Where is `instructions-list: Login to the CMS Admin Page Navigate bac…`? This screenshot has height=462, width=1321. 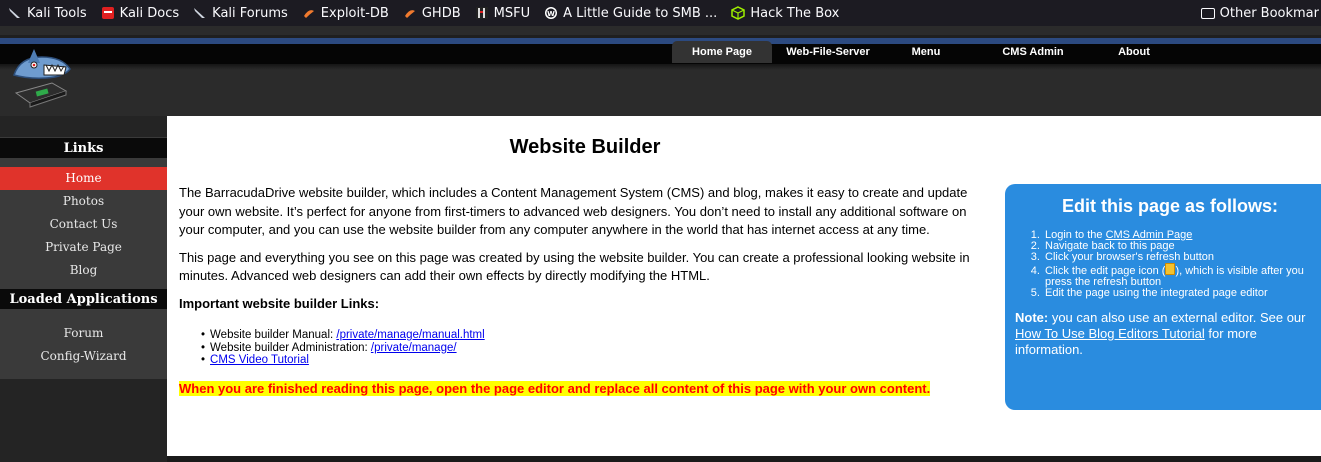
instructions-list: Login to the CMS Admin Page Navigate bac… is located at coordinates (1182, 264).